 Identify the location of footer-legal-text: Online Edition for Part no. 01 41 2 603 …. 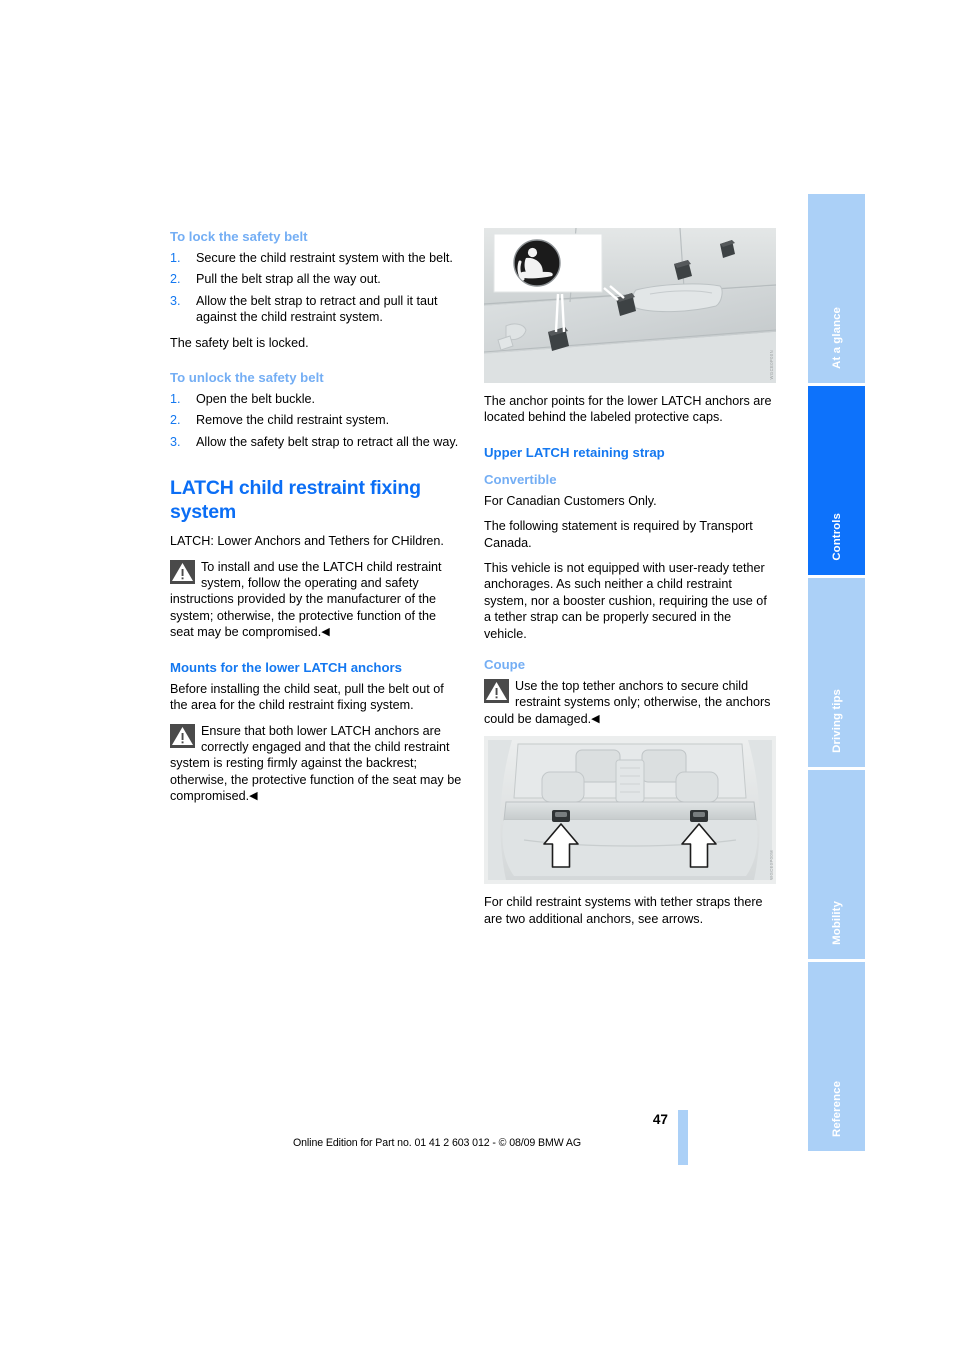
(437, 1143).